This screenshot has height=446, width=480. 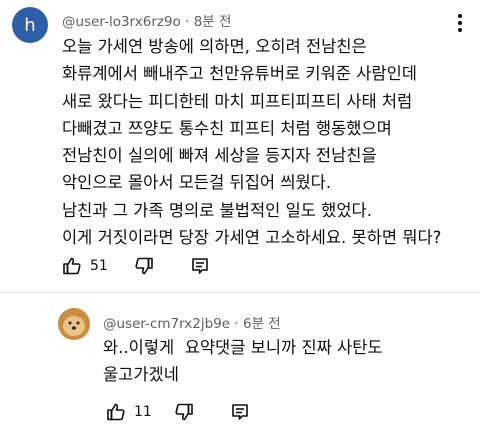 I want to click on comment-line: 전남친이 실의에 빠져 세상을 등지자 전남친을, so click(x=219, y=156).